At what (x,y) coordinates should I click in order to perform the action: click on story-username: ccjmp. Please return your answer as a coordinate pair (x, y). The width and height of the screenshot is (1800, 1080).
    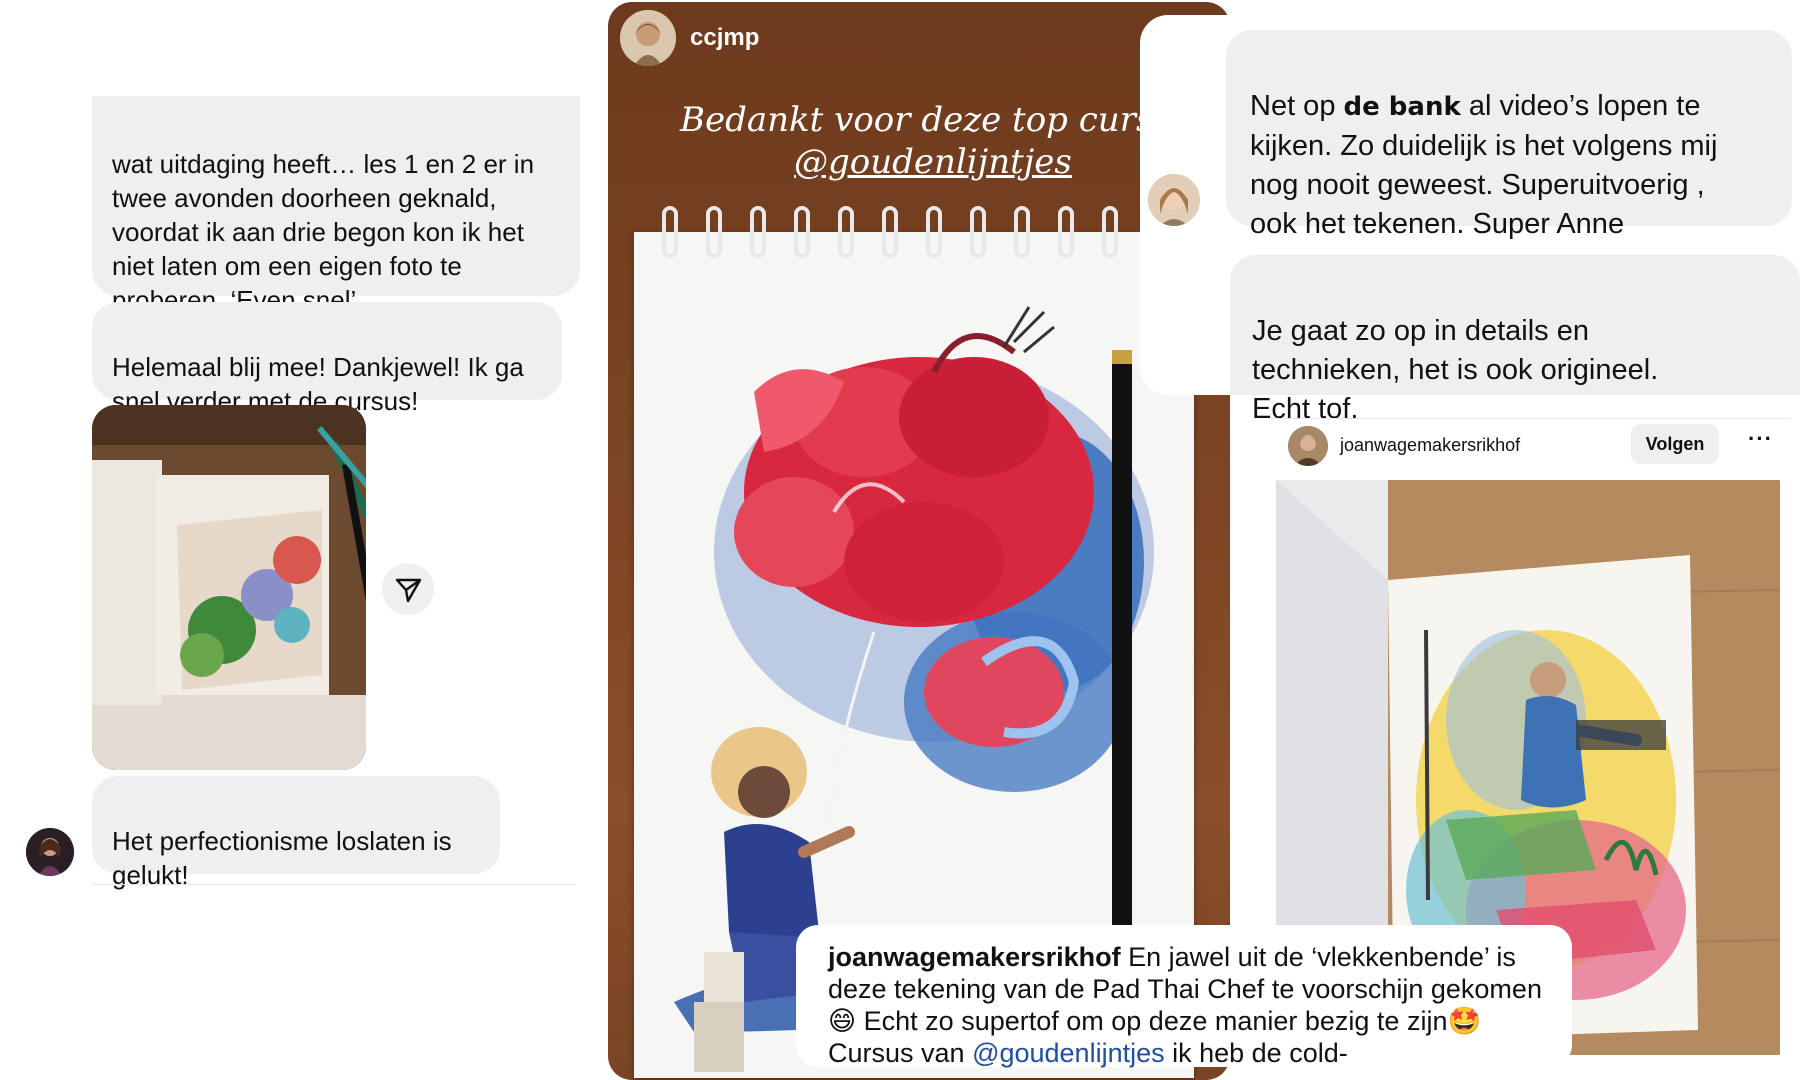
    Looking at the image, I should click on (724, 38).